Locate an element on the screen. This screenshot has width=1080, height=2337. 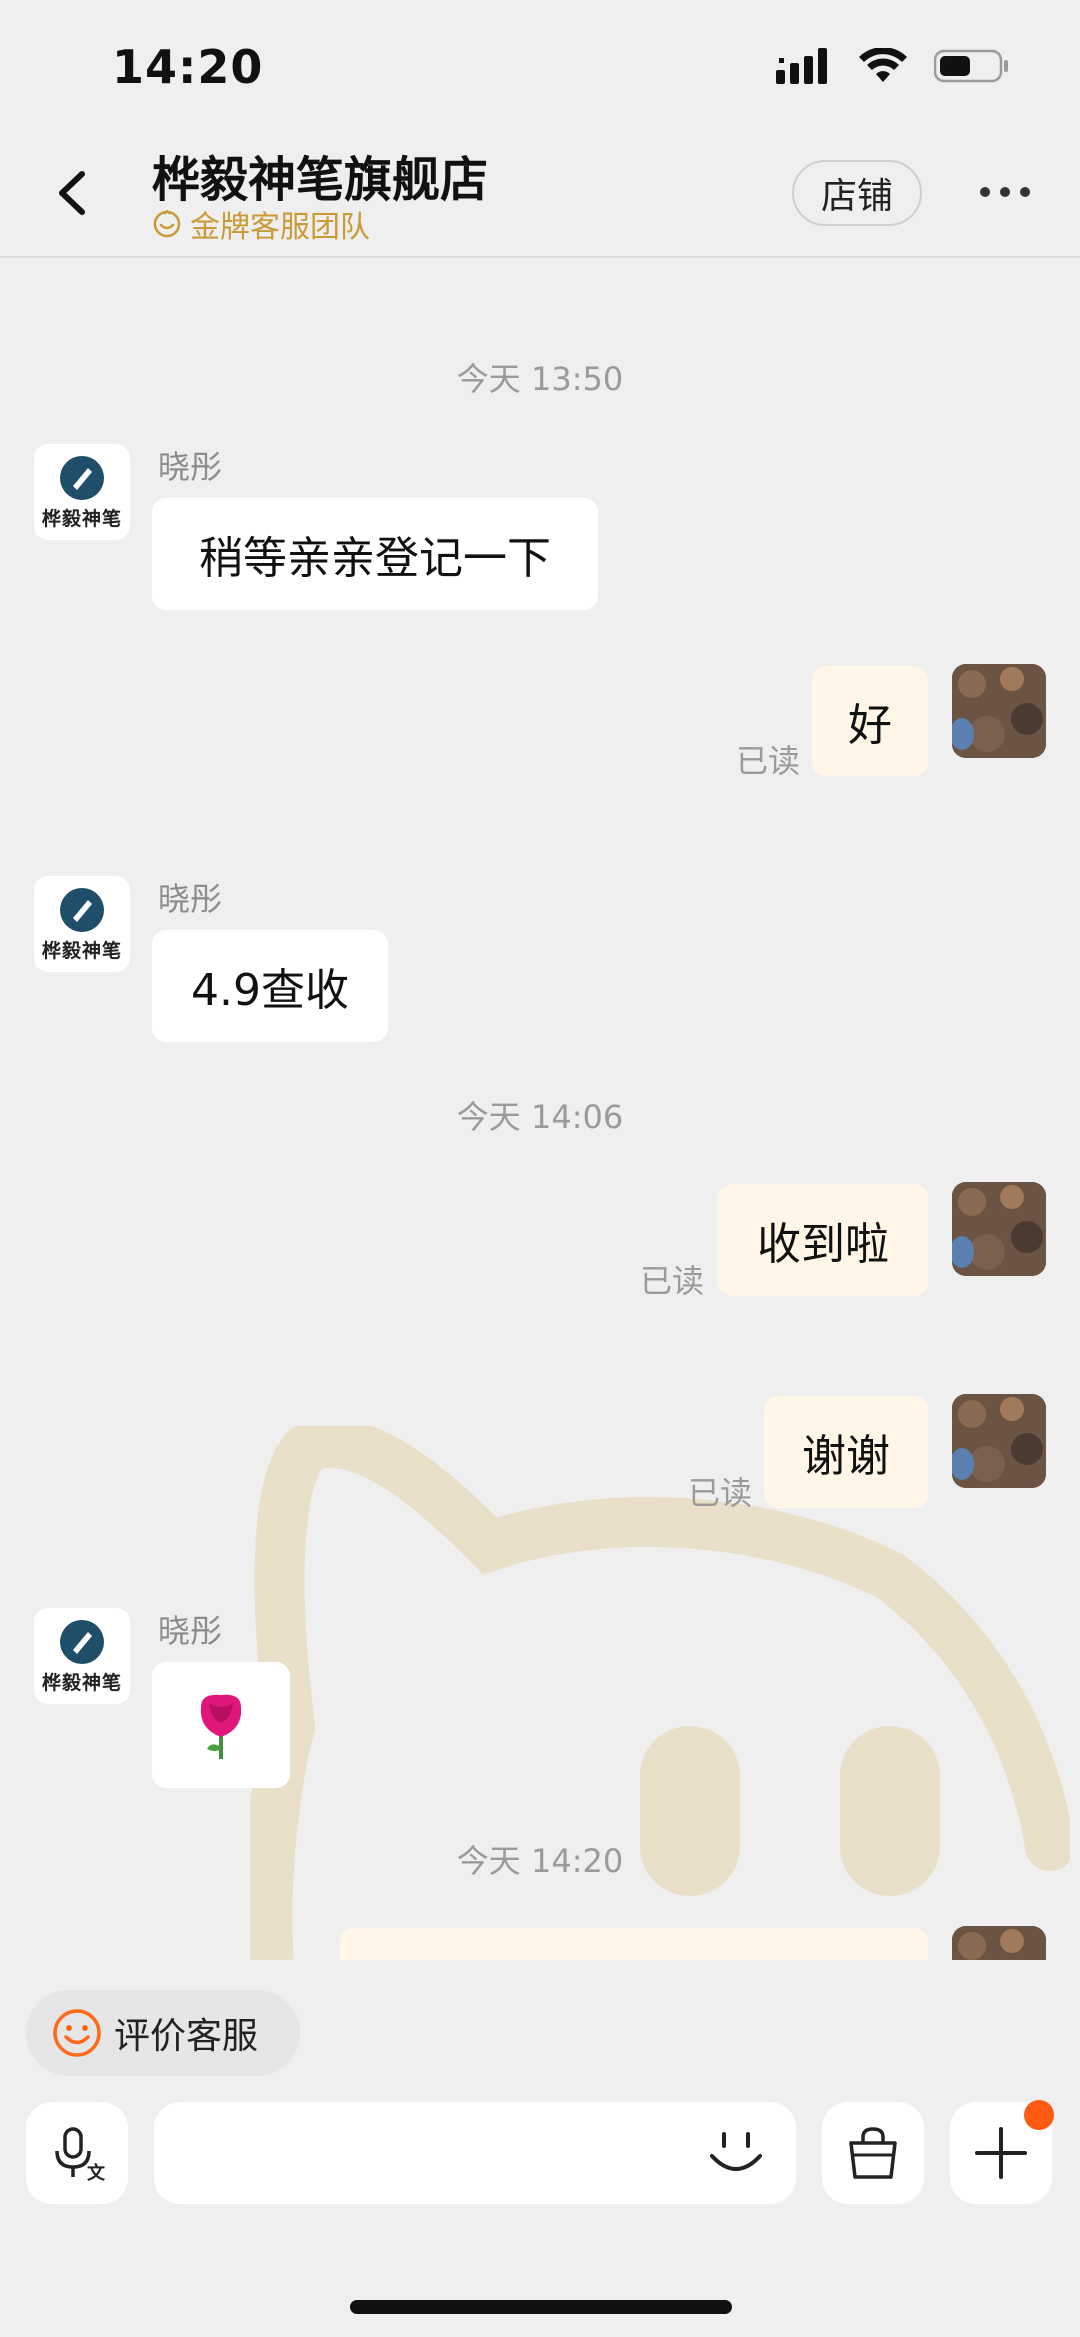
incoming-message-bubble: 稍等亲亲登记一下 is located at coordinates (375, 554).